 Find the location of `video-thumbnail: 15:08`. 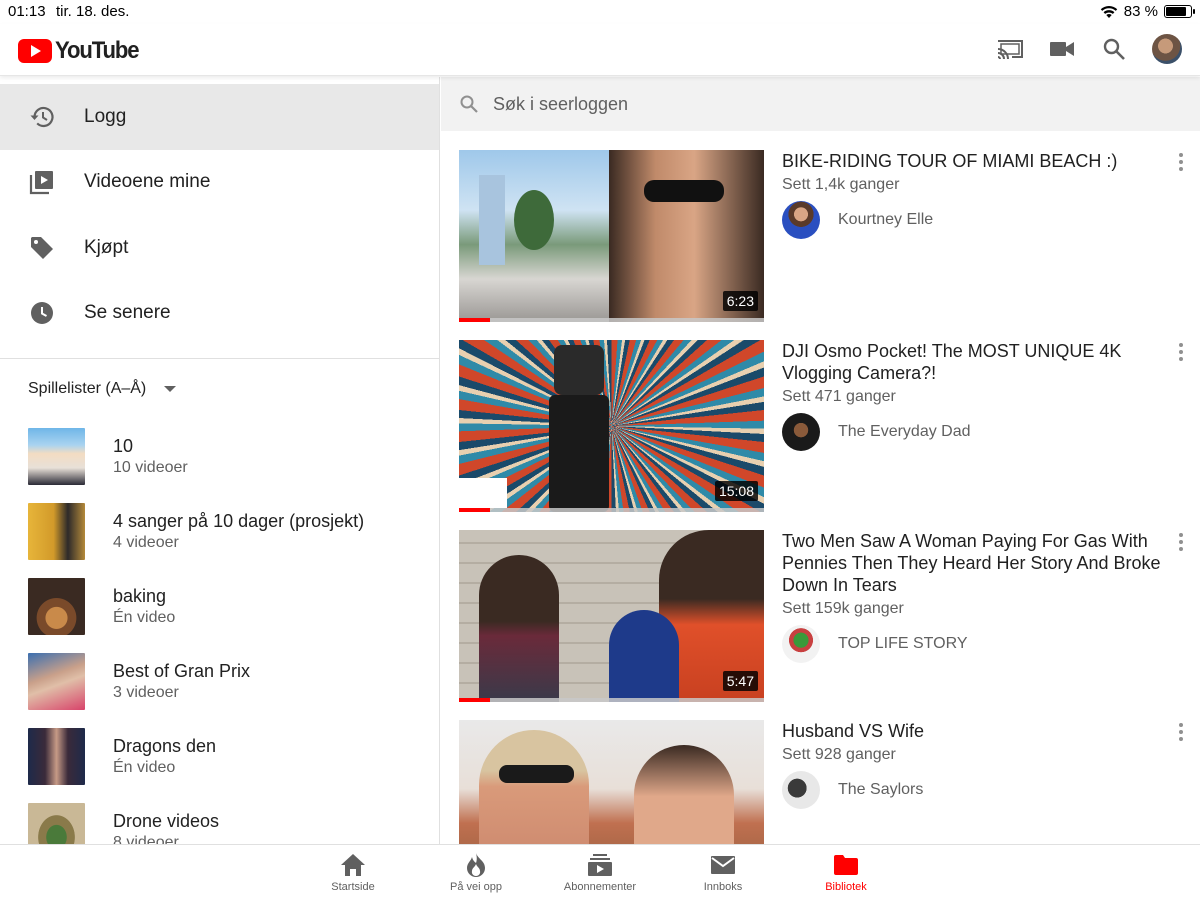

video-thumbnail: 15:08 is located at coordinates (611, 426).